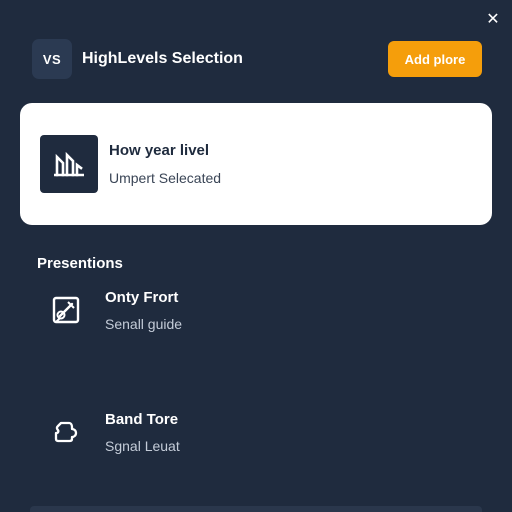 This screenshot has width=512, height=512. What do you see at coordinates (257, 59) in the screenshot?
I see `header: VS HighLevels Selection Add plore` at bounding box center [257, 59].